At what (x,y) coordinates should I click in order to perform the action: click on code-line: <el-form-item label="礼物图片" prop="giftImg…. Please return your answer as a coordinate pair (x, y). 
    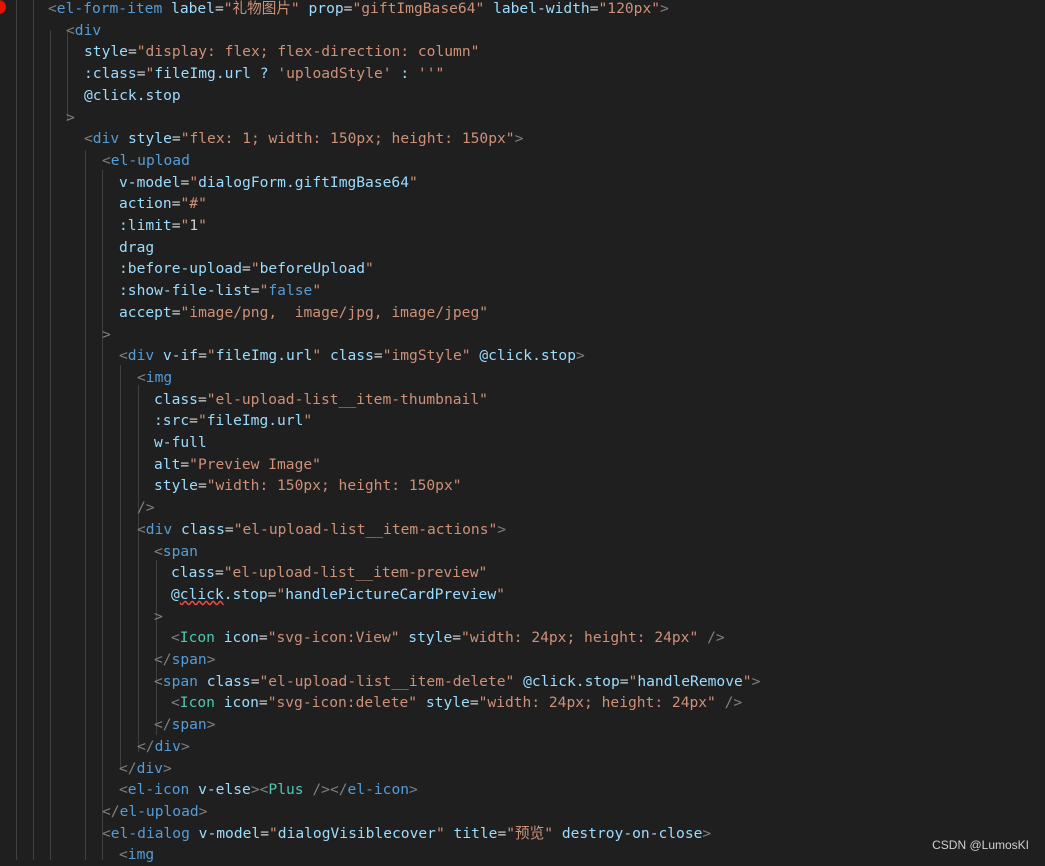
    Looking at the image, I should click on (358, 10).